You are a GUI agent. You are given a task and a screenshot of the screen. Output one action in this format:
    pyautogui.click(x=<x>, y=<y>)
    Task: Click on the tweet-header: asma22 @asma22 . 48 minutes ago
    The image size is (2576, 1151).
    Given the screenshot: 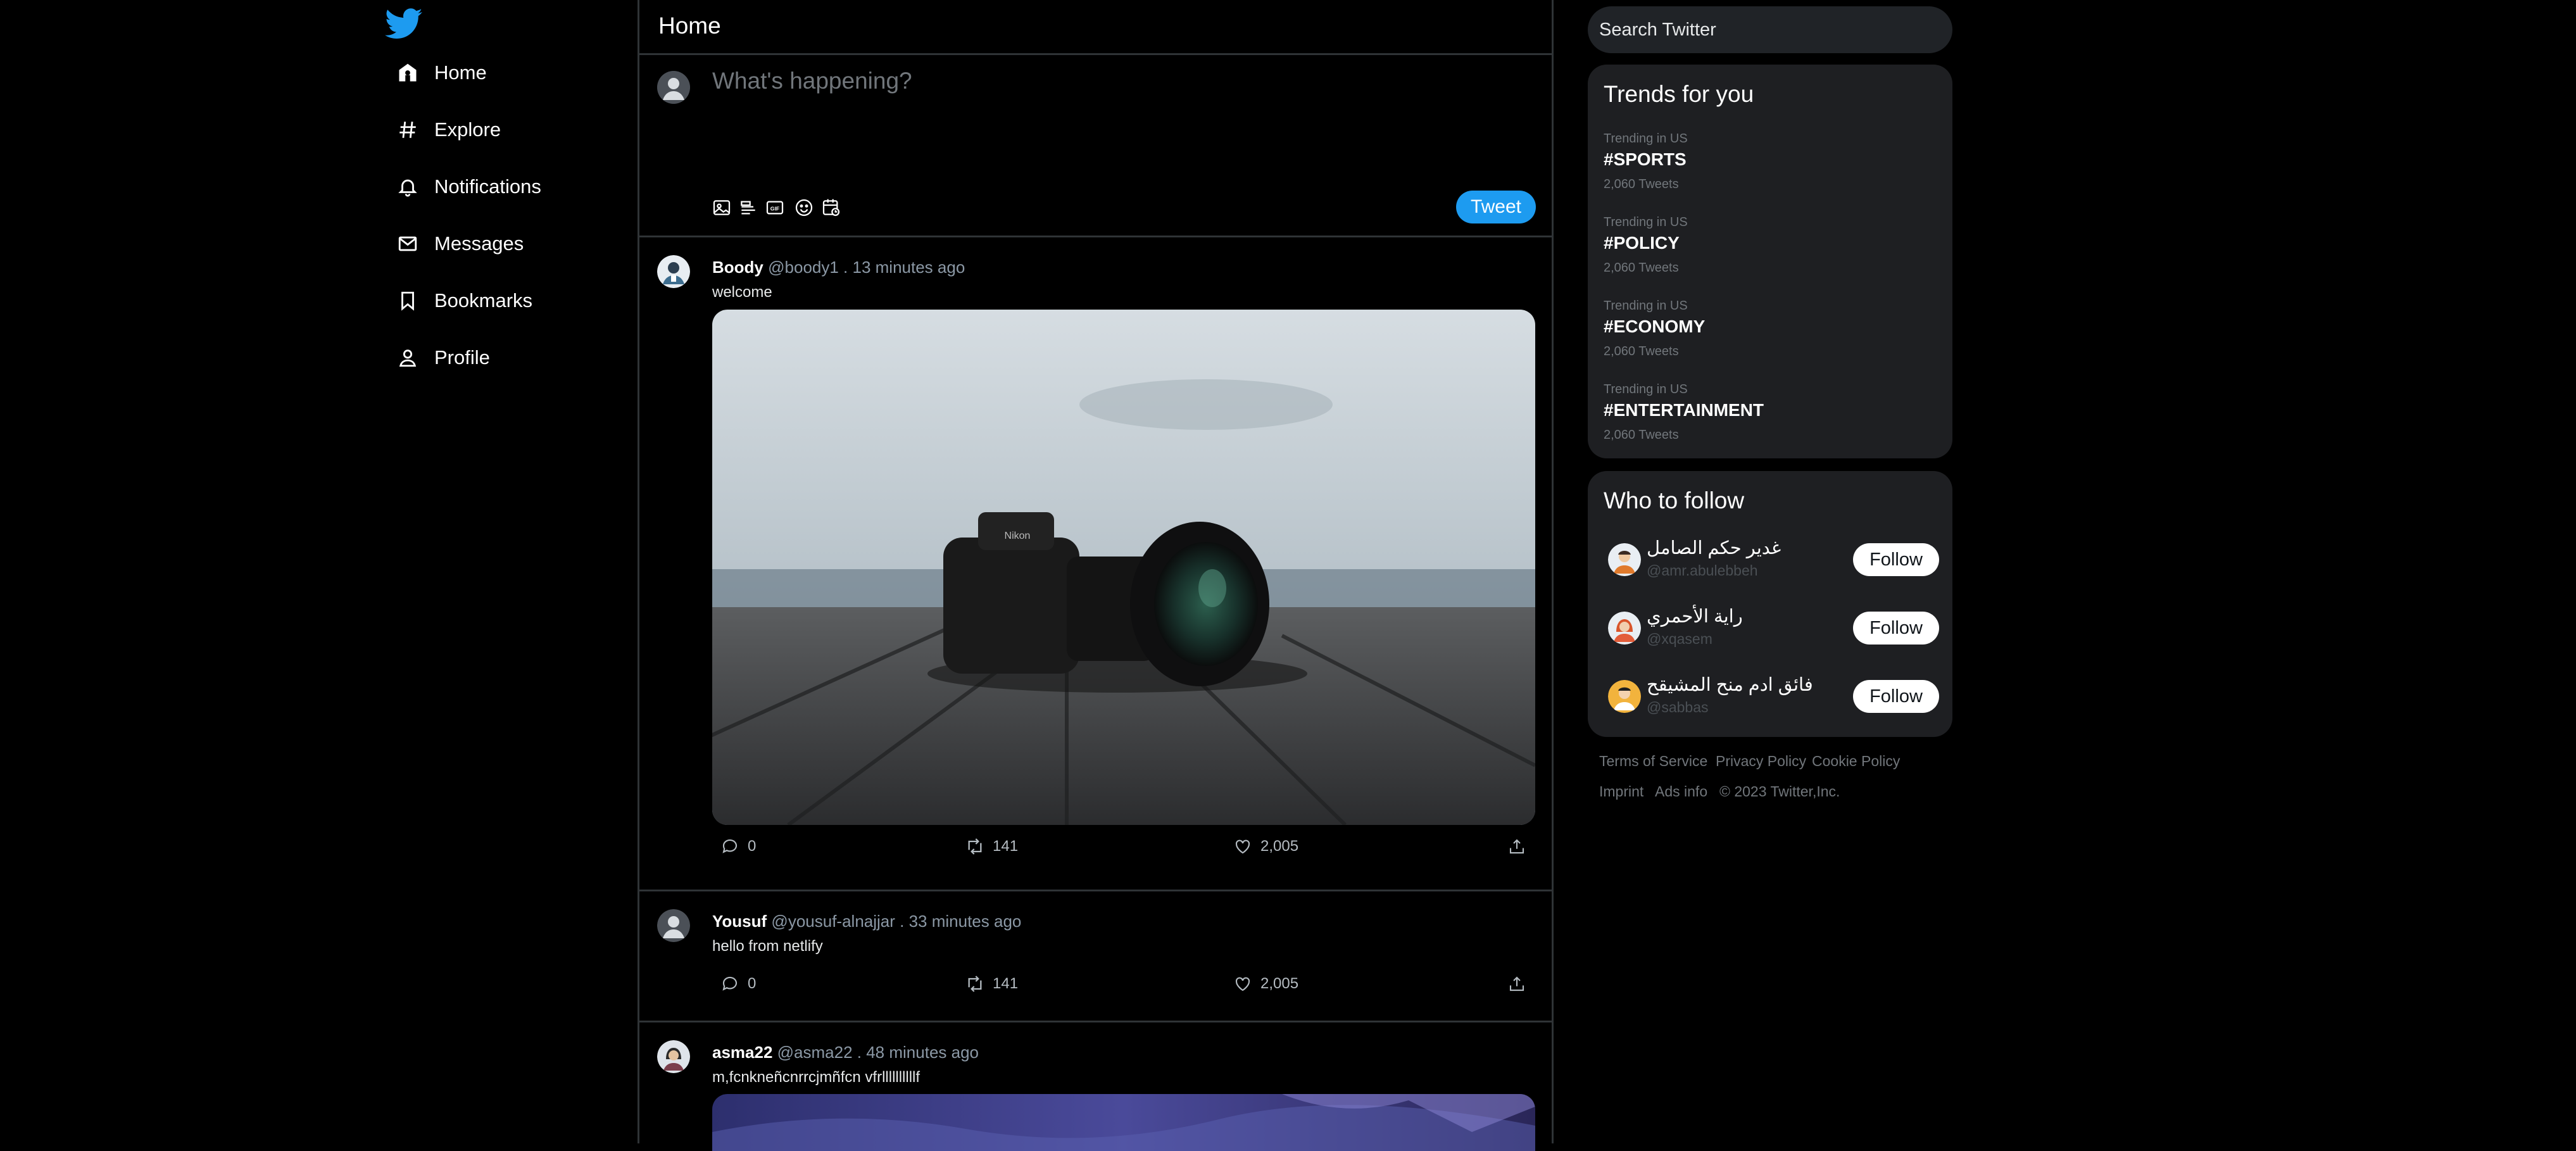 What is the action you would take?
    pyautogui.click(x=845, y=1052)
    